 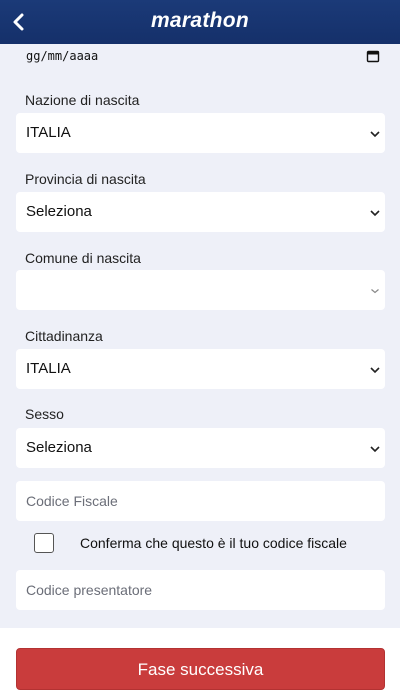 I want to click on cittadinanza-select: ITALIA, so click(x=200, y=369).